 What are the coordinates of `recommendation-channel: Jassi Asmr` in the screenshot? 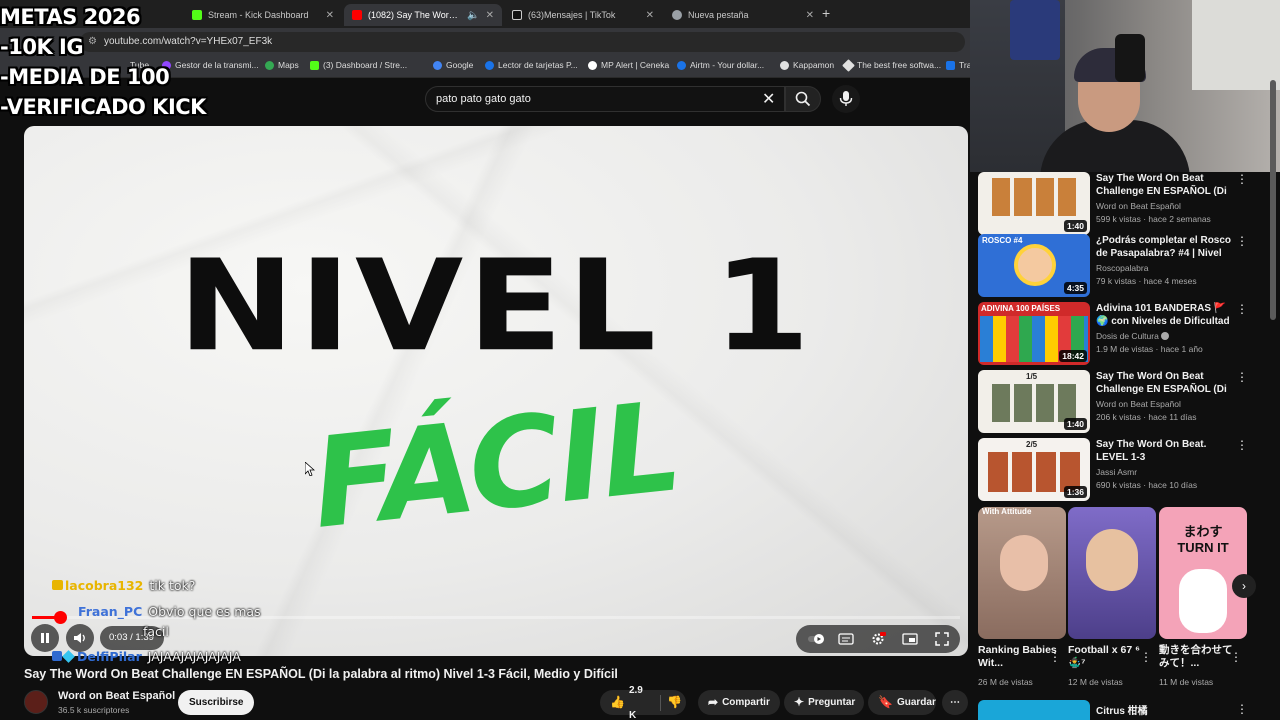 It's located at (1116, 472).